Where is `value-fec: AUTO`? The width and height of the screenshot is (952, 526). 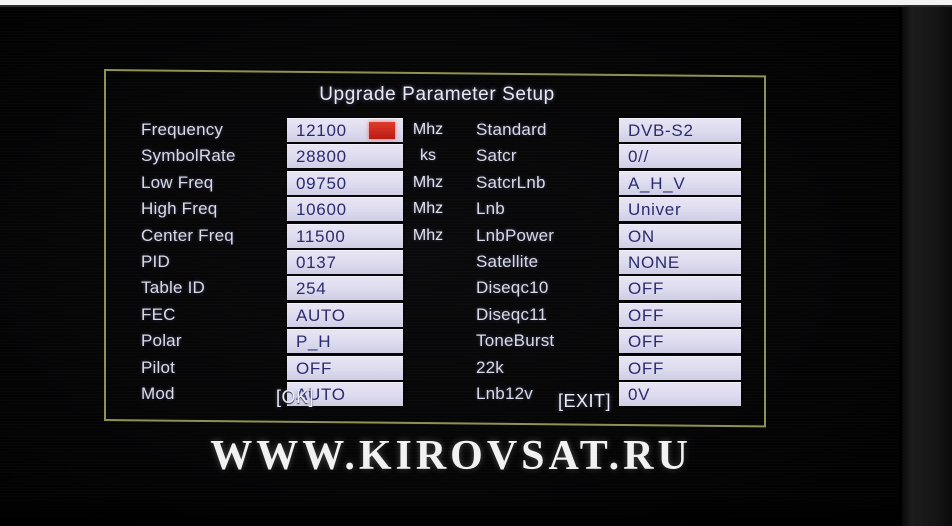
value-fec: AUTO is located at coordinates (345, 314).